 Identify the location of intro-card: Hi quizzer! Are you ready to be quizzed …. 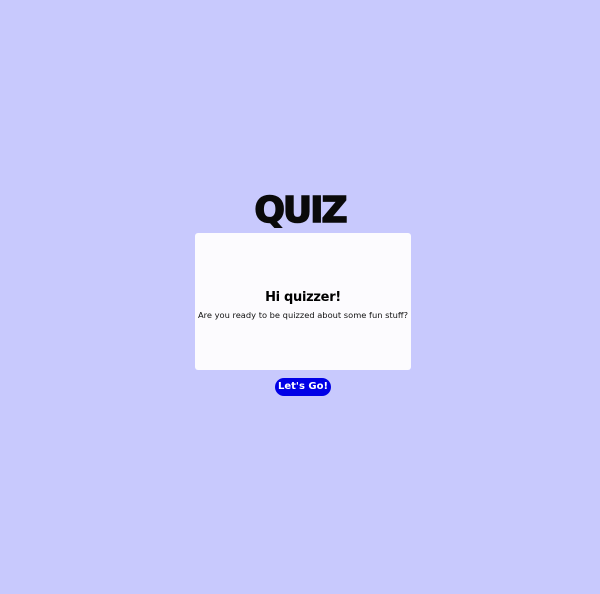
(303, 301).